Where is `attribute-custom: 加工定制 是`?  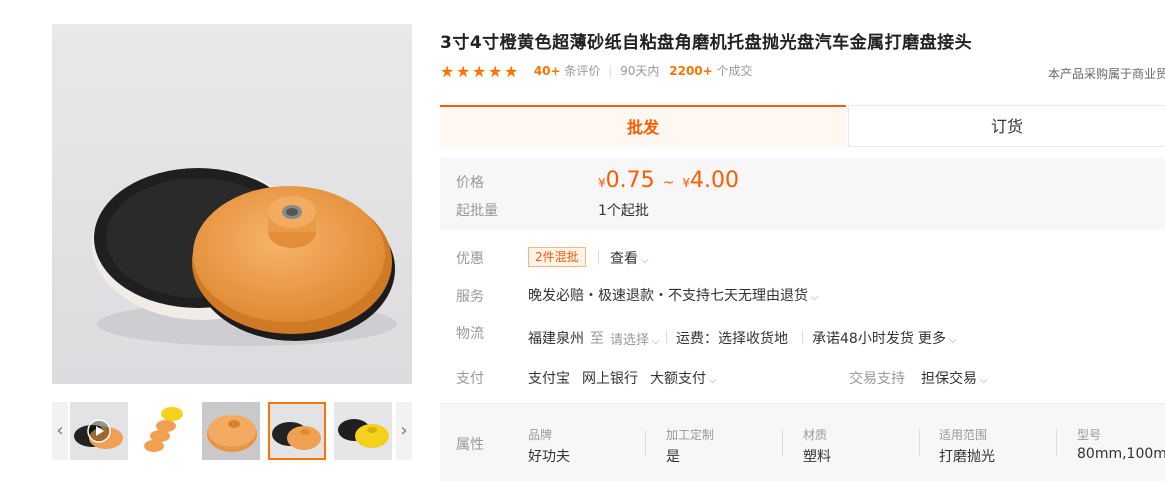 attribute-custom: 加工定制 是 is located at coordinates (690, 446).